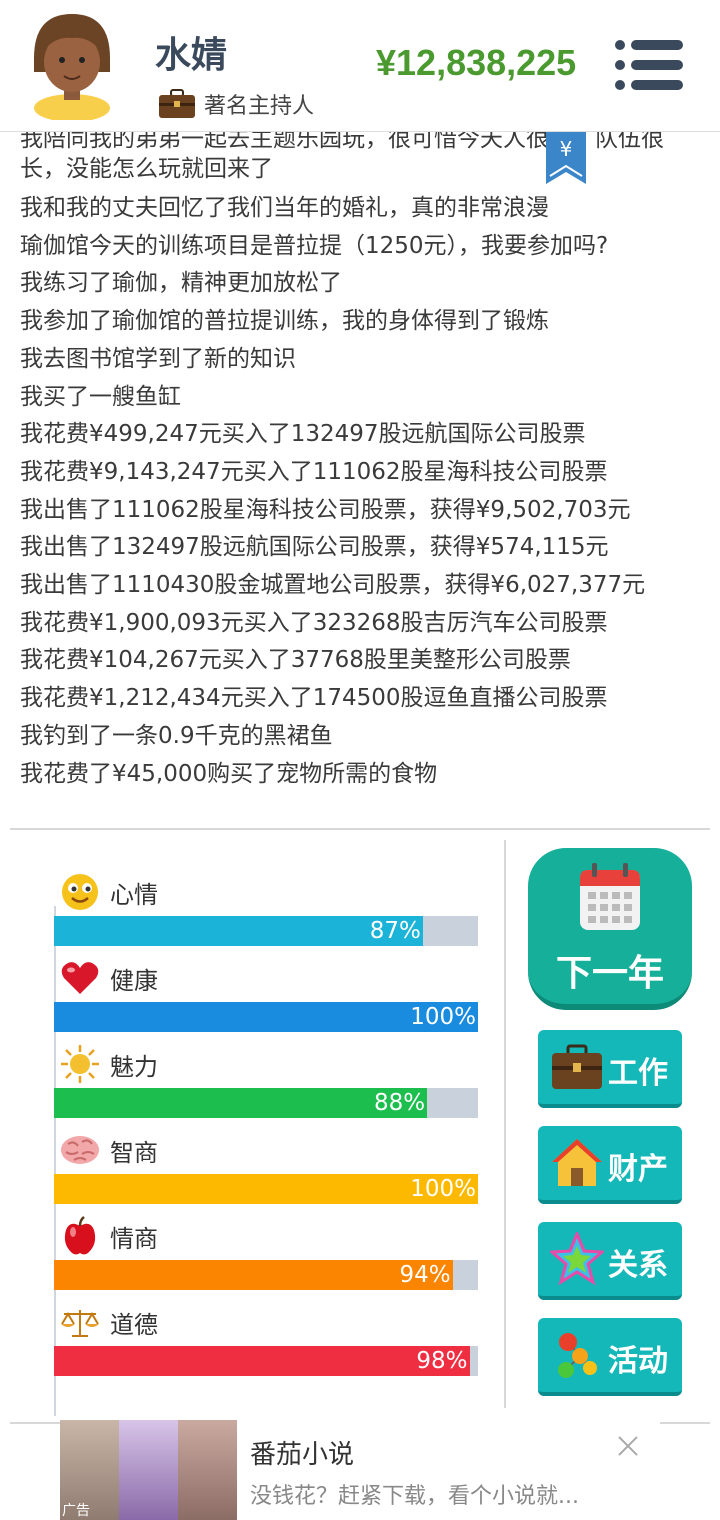 The image size is (720, 1520). What do you see at coordinates (314, 245) in the screenshot?
I see `log-line: 瑜伽馆今天的训练项目是普拉提（1250元），我要参加吗?` at bounding box center [314, 245].